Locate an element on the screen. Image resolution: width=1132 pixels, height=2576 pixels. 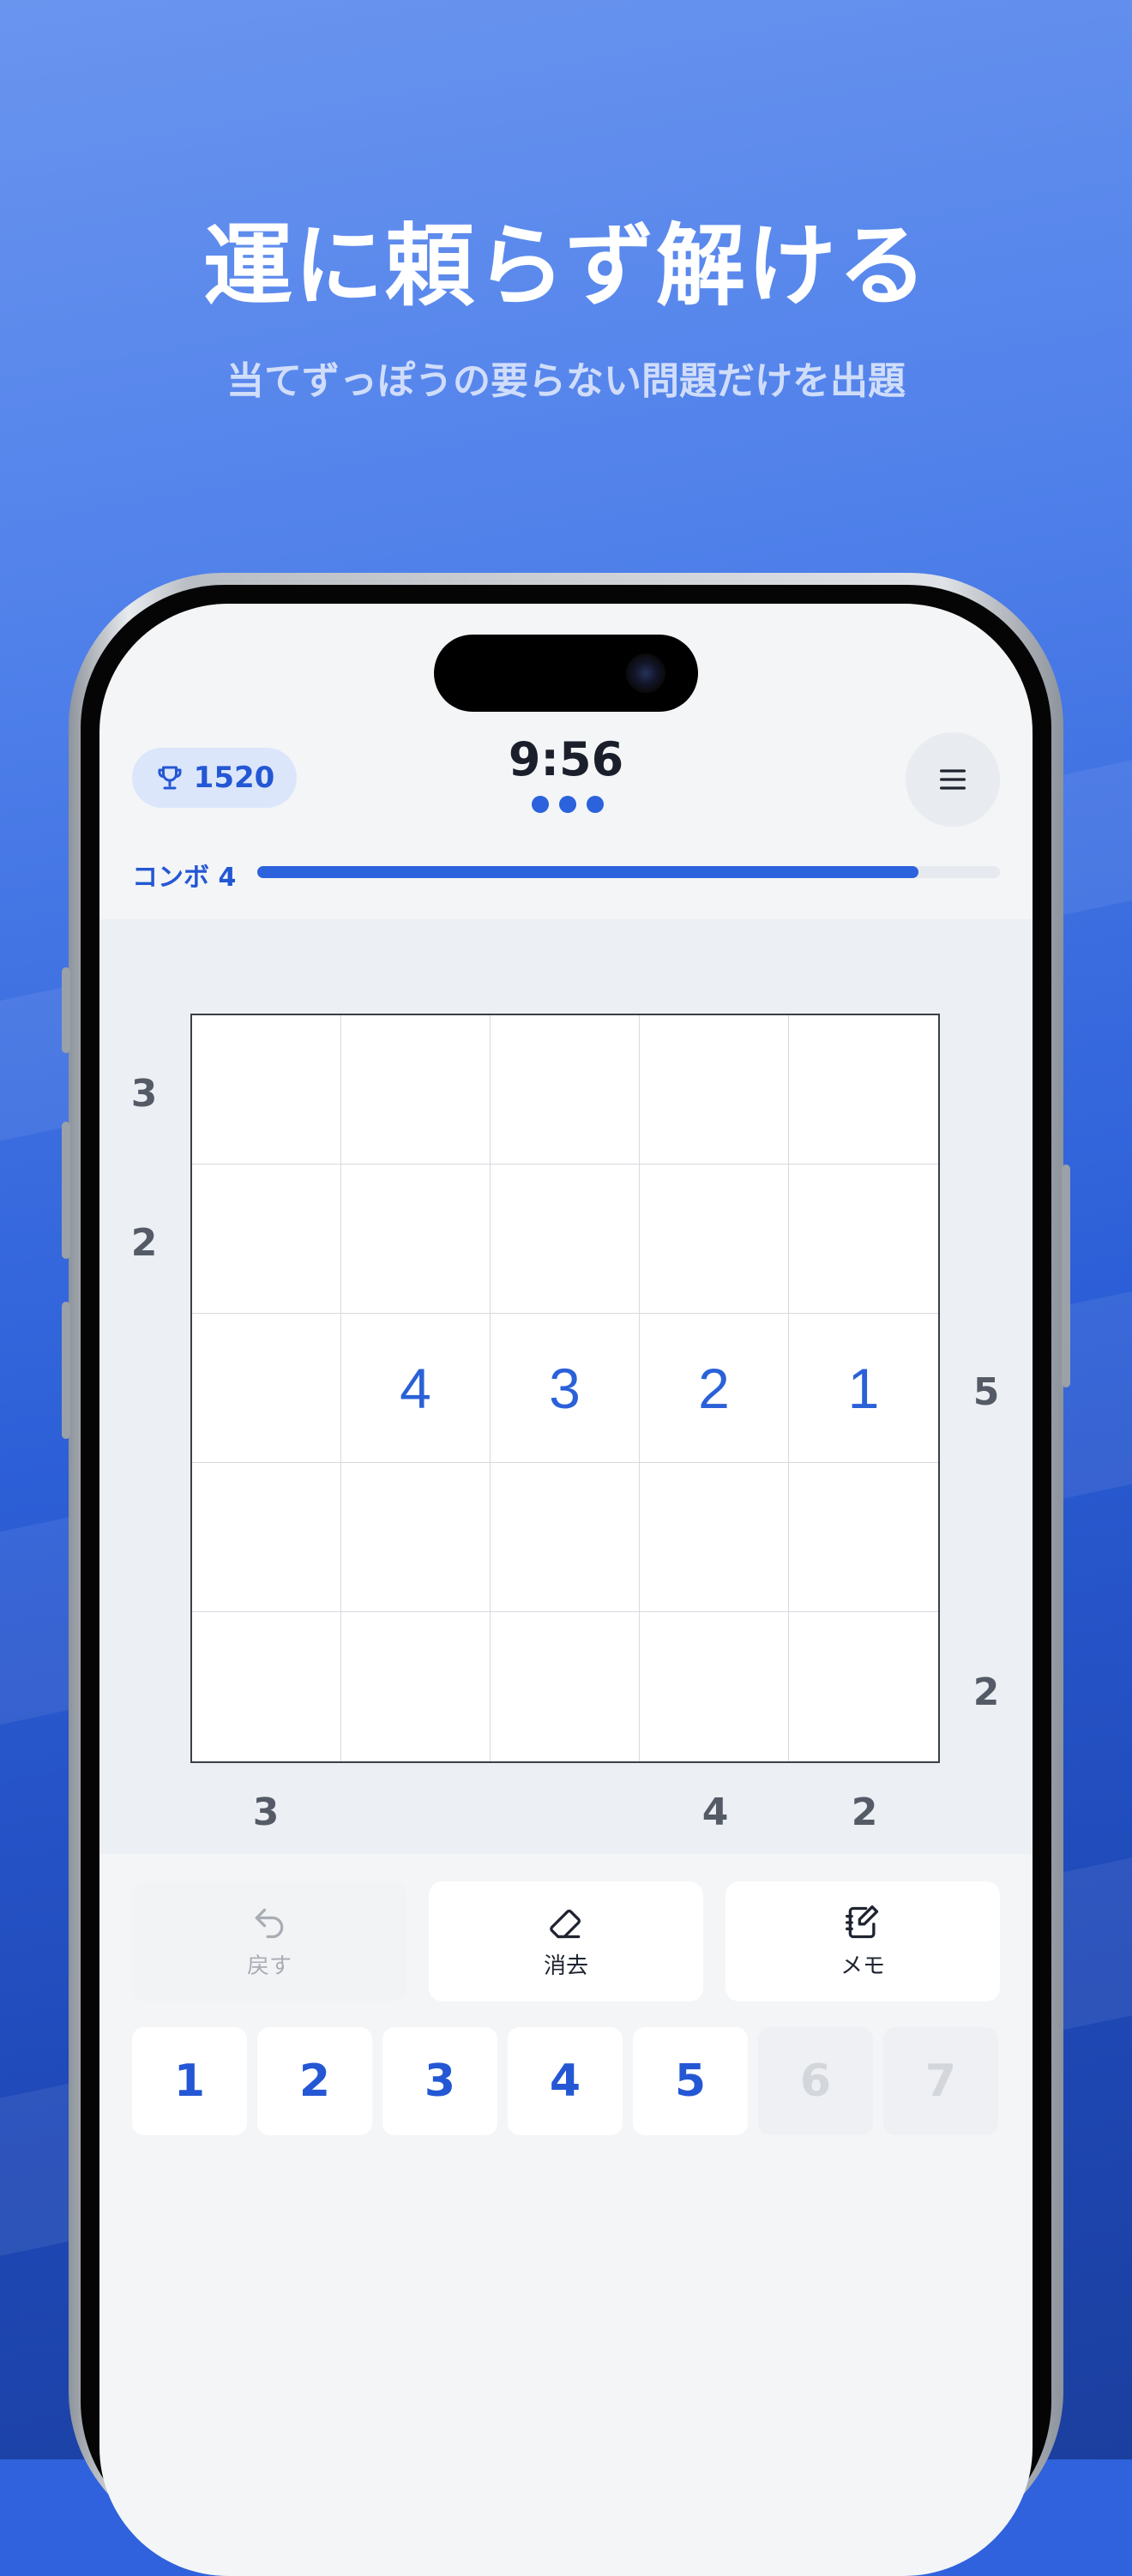
combo-progress-bar is located at coordinates (628, 872).